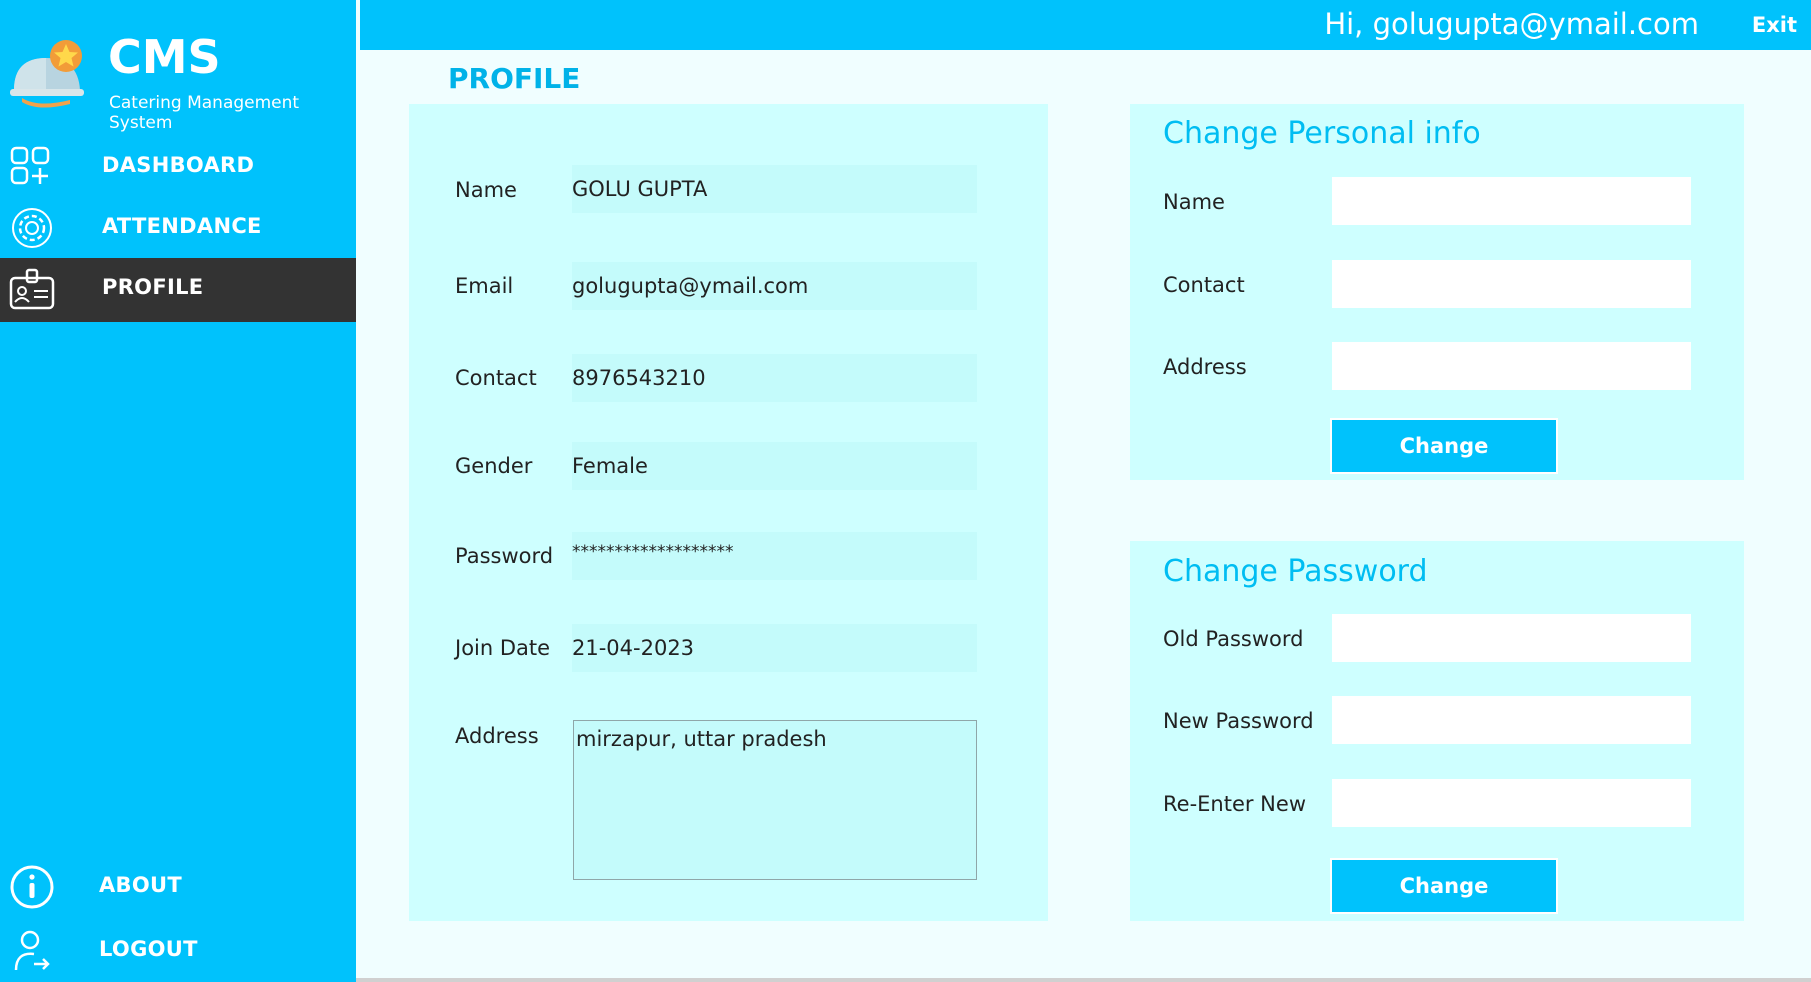 The image size is (1811, 982). I want to click on profile-contact-label: Contact, so click(496, 378).